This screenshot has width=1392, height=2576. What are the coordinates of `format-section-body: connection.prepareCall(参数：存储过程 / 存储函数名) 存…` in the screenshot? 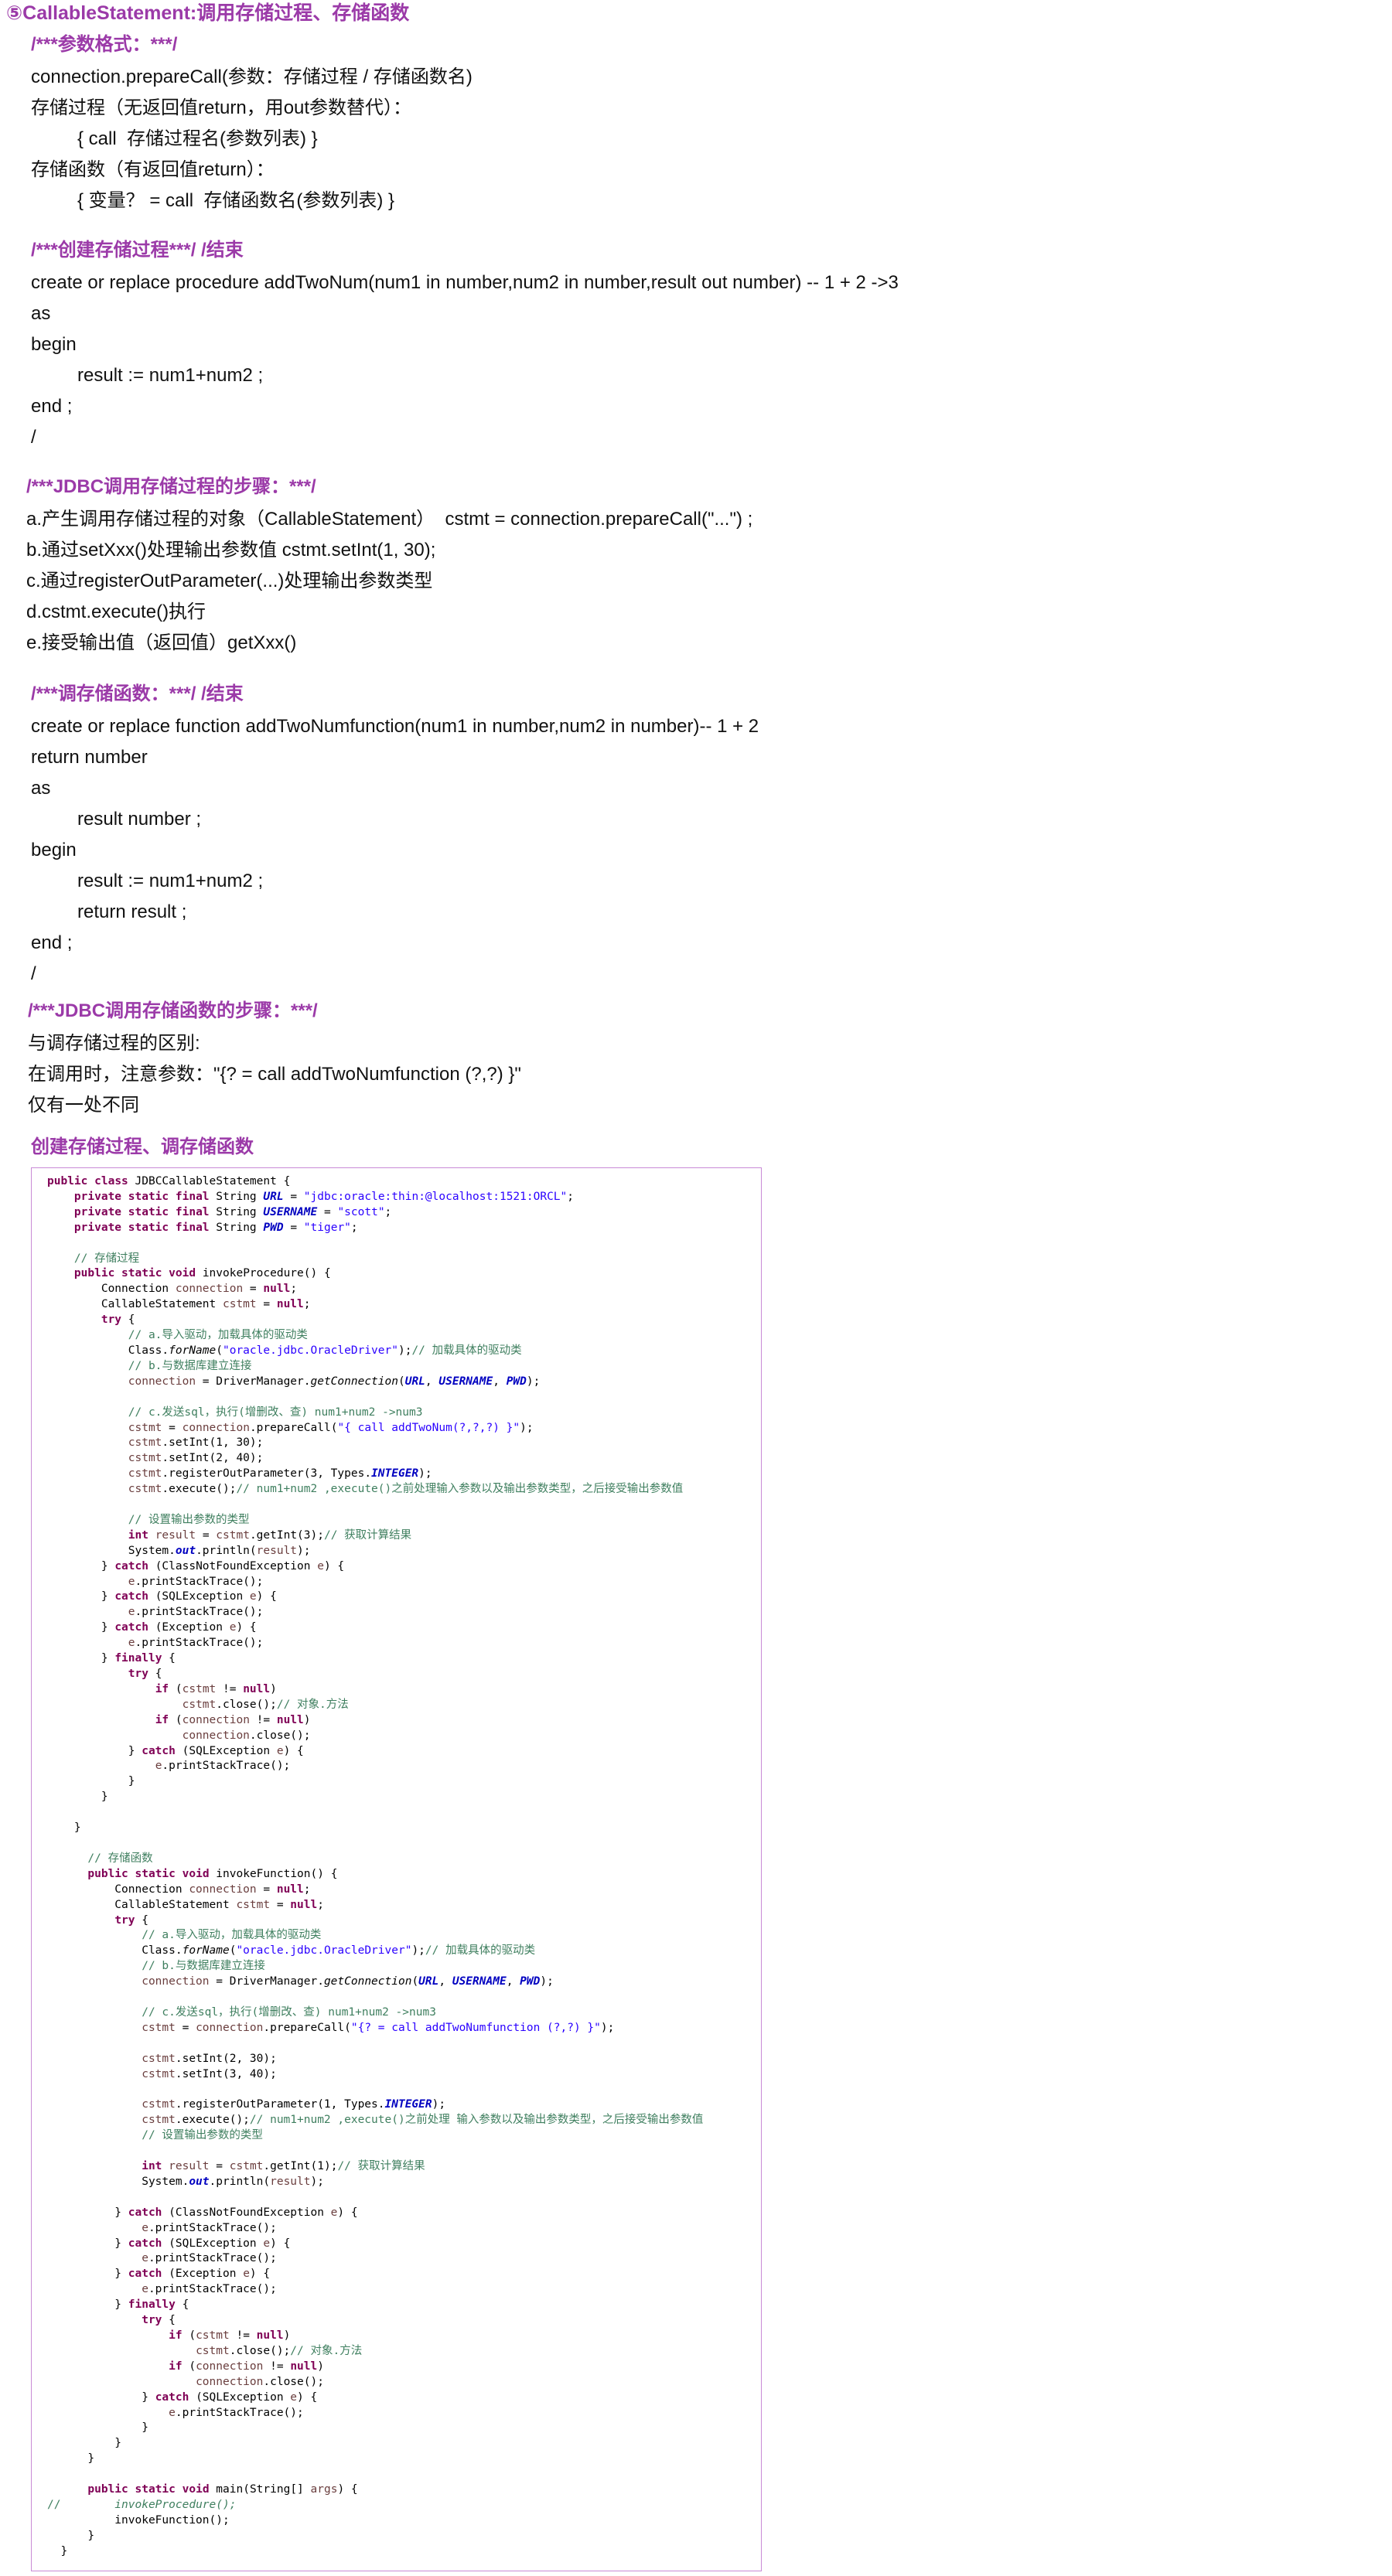 It's located at (704, 139).